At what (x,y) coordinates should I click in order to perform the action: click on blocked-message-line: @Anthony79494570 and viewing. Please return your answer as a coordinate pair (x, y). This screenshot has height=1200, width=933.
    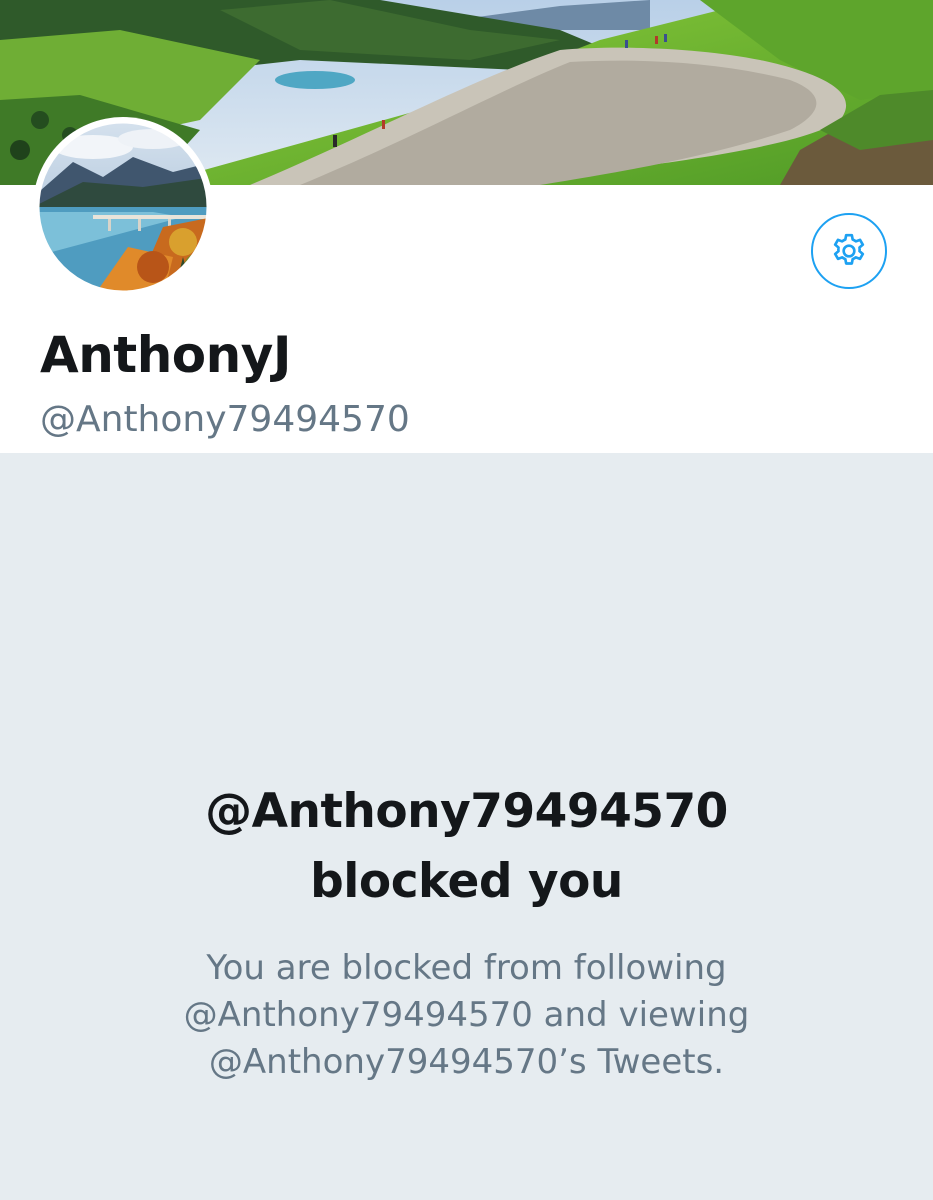
    Looking at the image, I should click on (466, 1015).